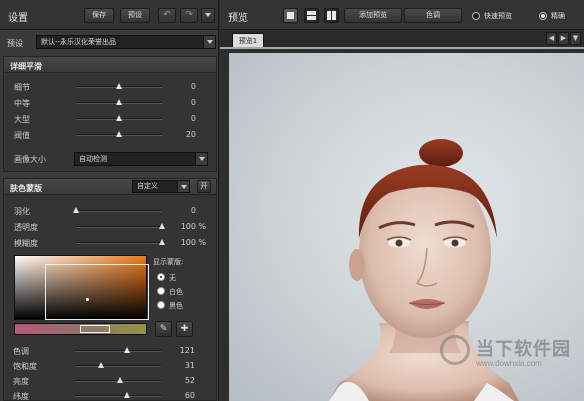 The image size is (584, 401). What do you see at coordinates (22, 119) in the screenshot?
I see `slider-label: 大型` at bounding box center [22, 119].